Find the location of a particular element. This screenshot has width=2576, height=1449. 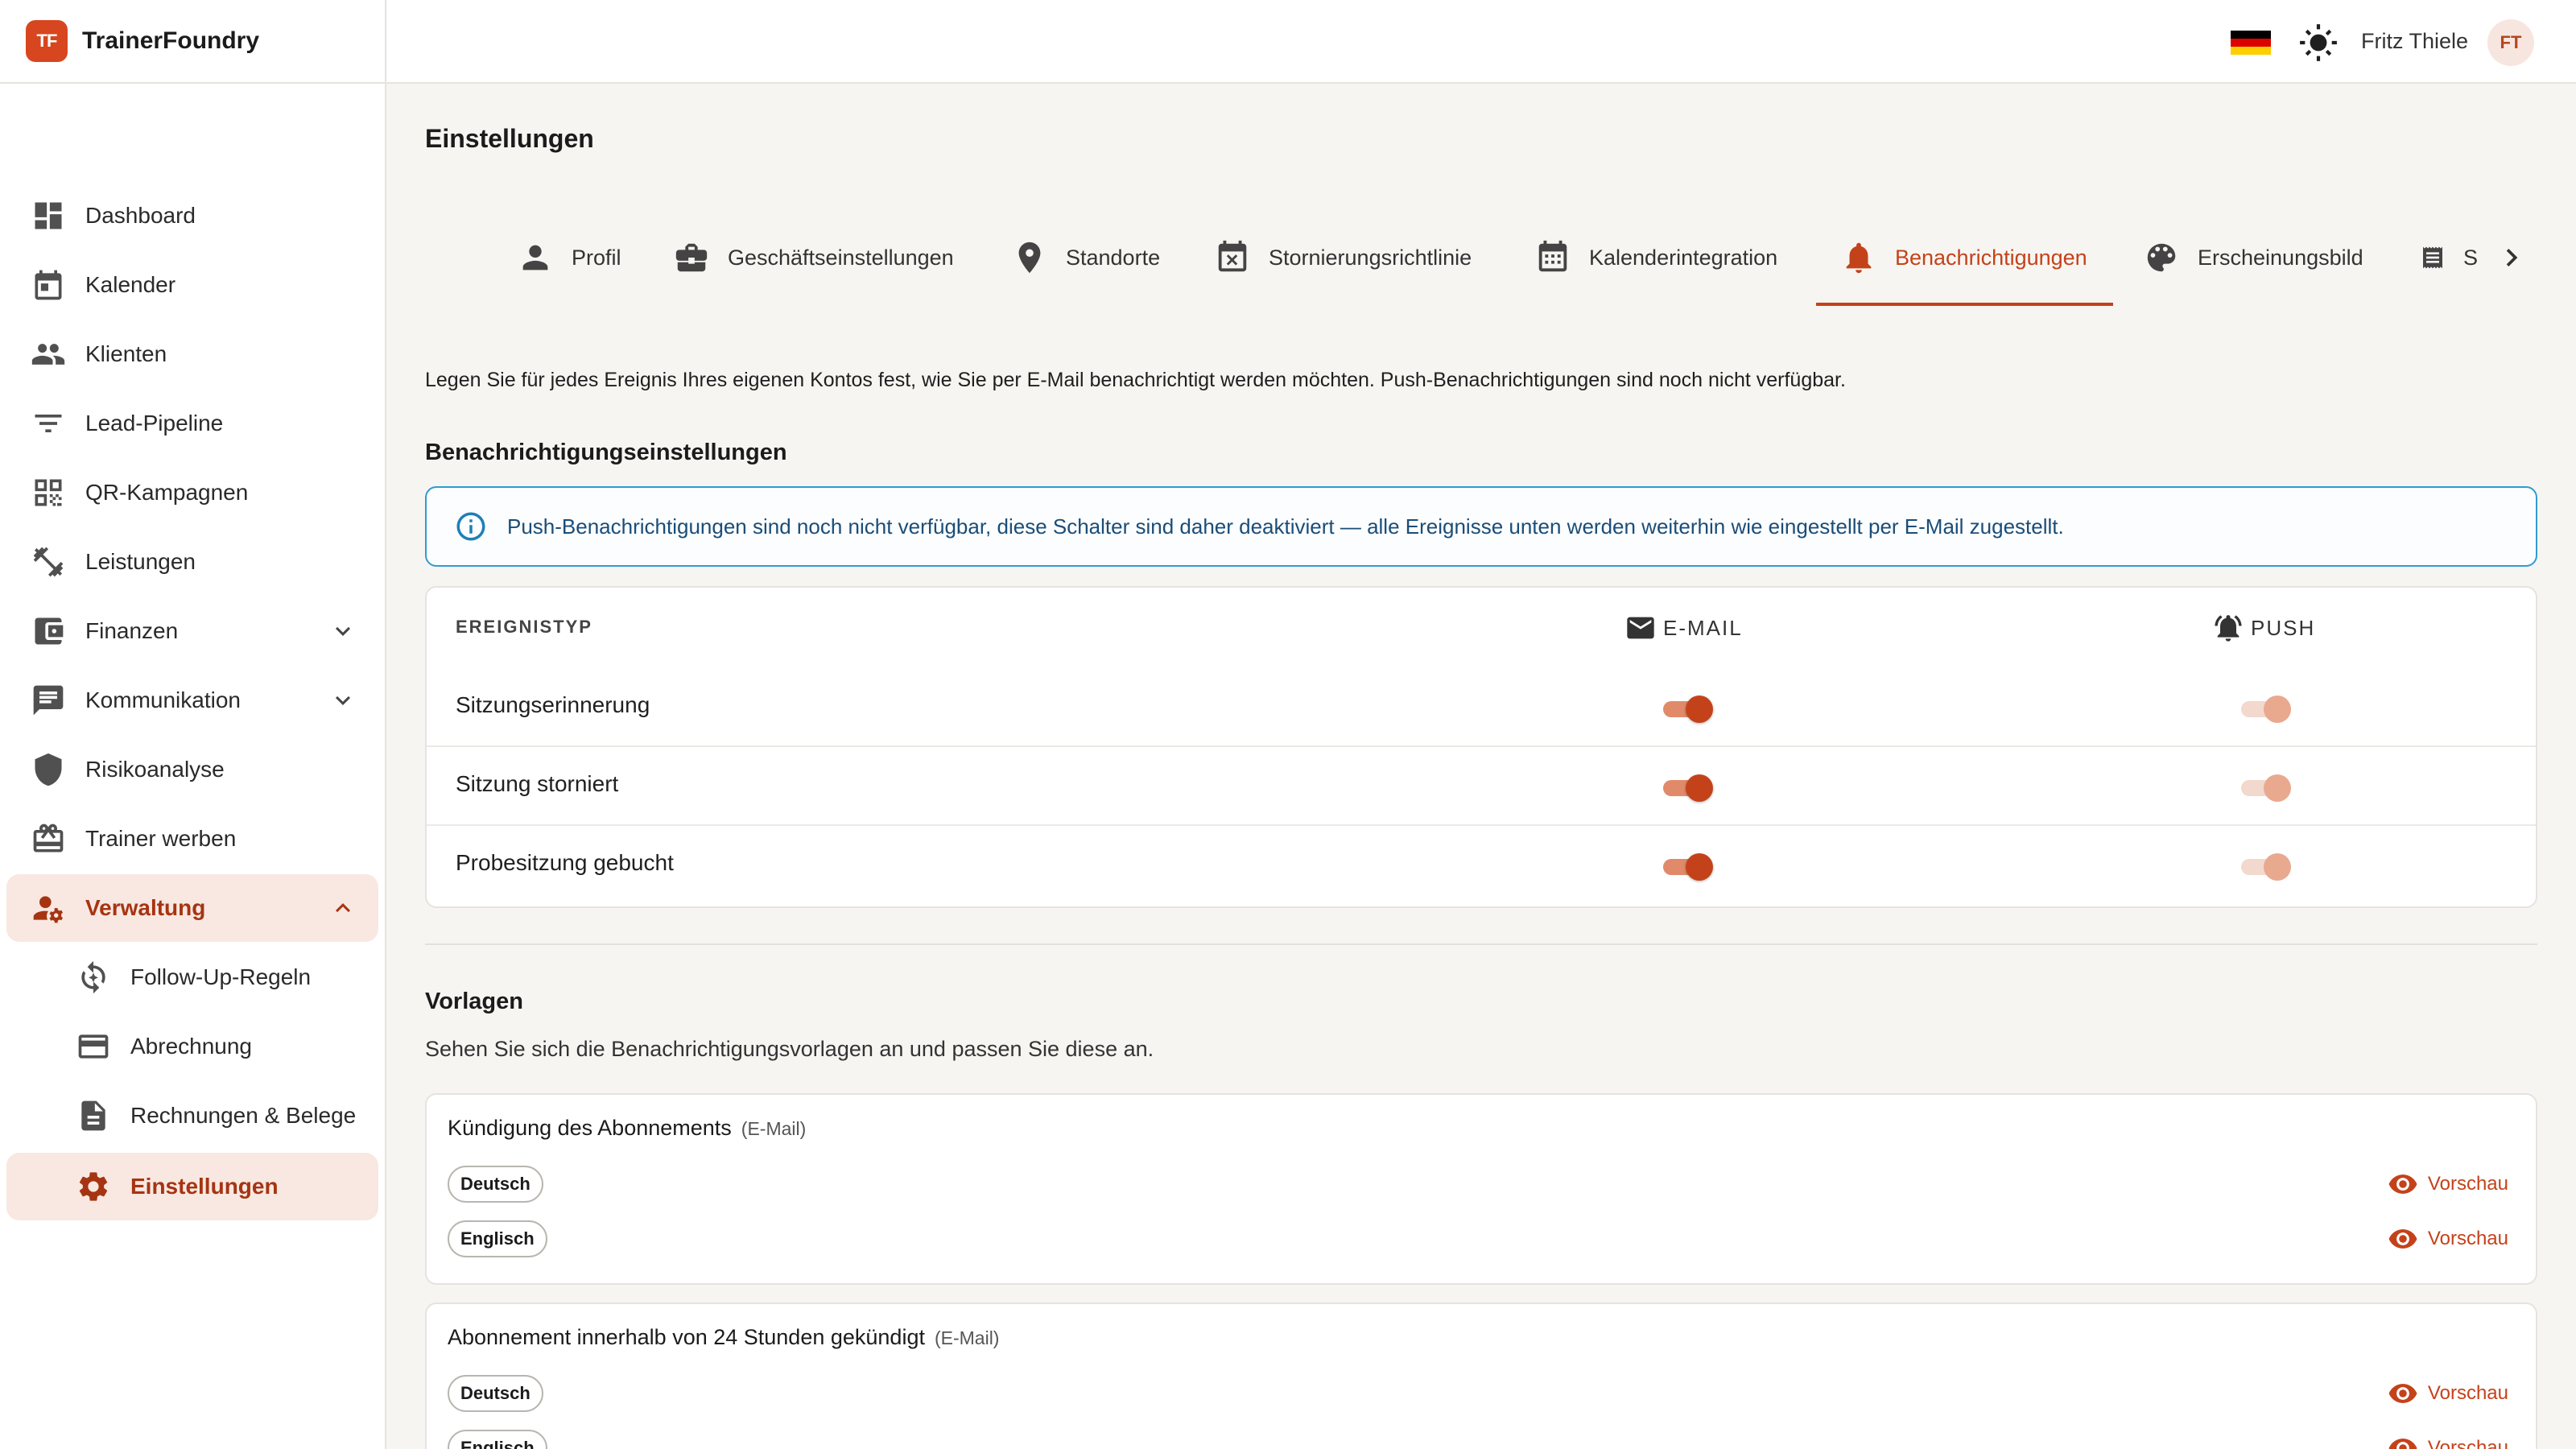

tab-truncated: S is located at coordinates (2449, 258).